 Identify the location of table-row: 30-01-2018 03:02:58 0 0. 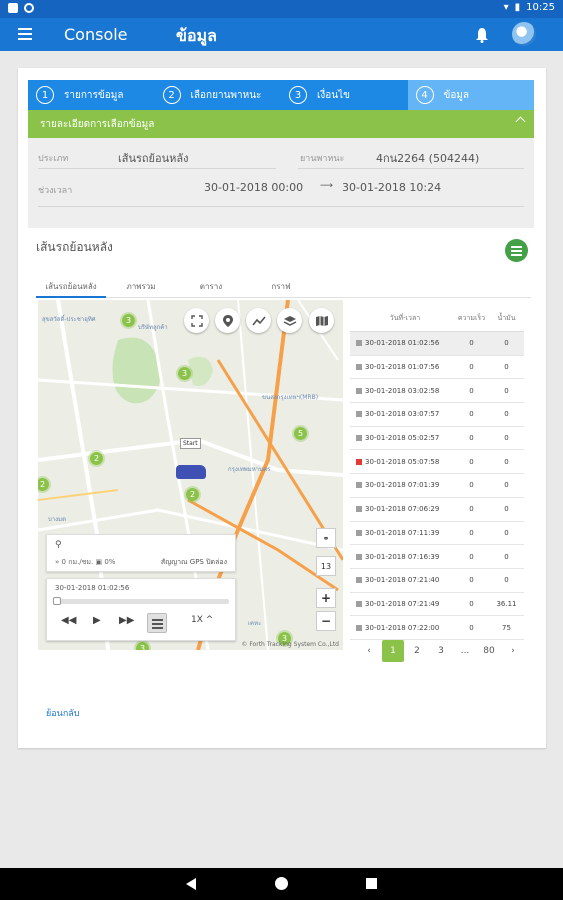
(437, 391).